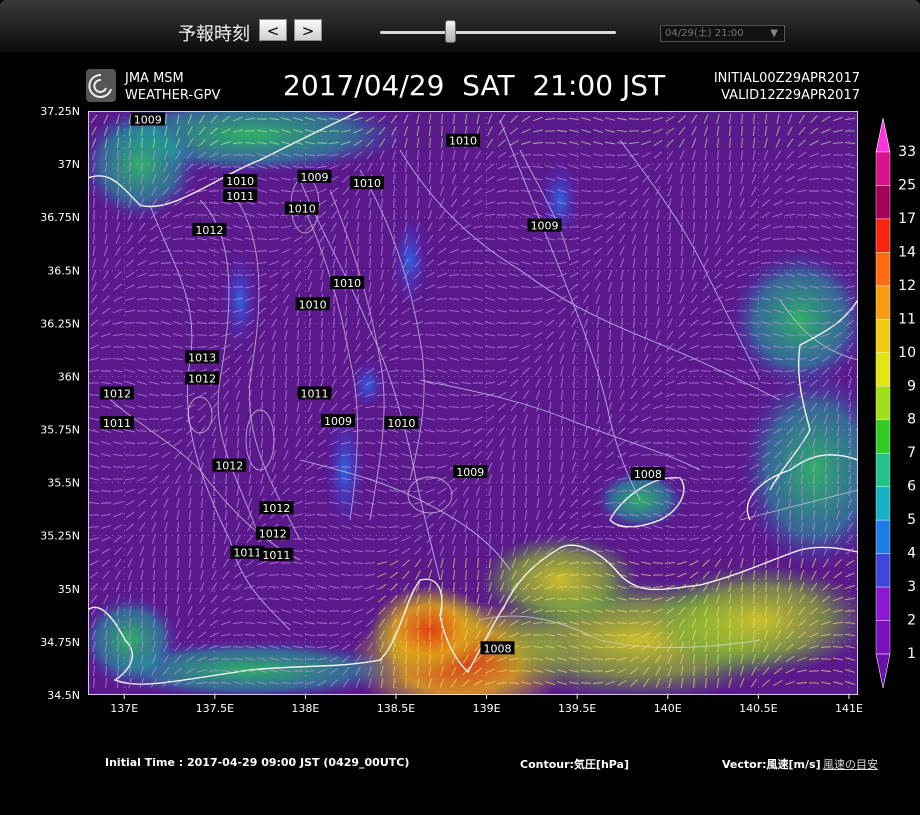  I want to click on lat-tick-label: 35.5N, so click(63, 483).